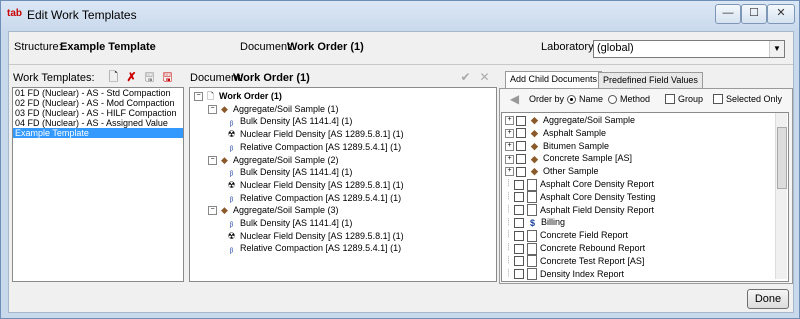 The height and width of the screenshot is (319, 800). I want to click on laboratory-select: (global) ▼, so click(689, 49).